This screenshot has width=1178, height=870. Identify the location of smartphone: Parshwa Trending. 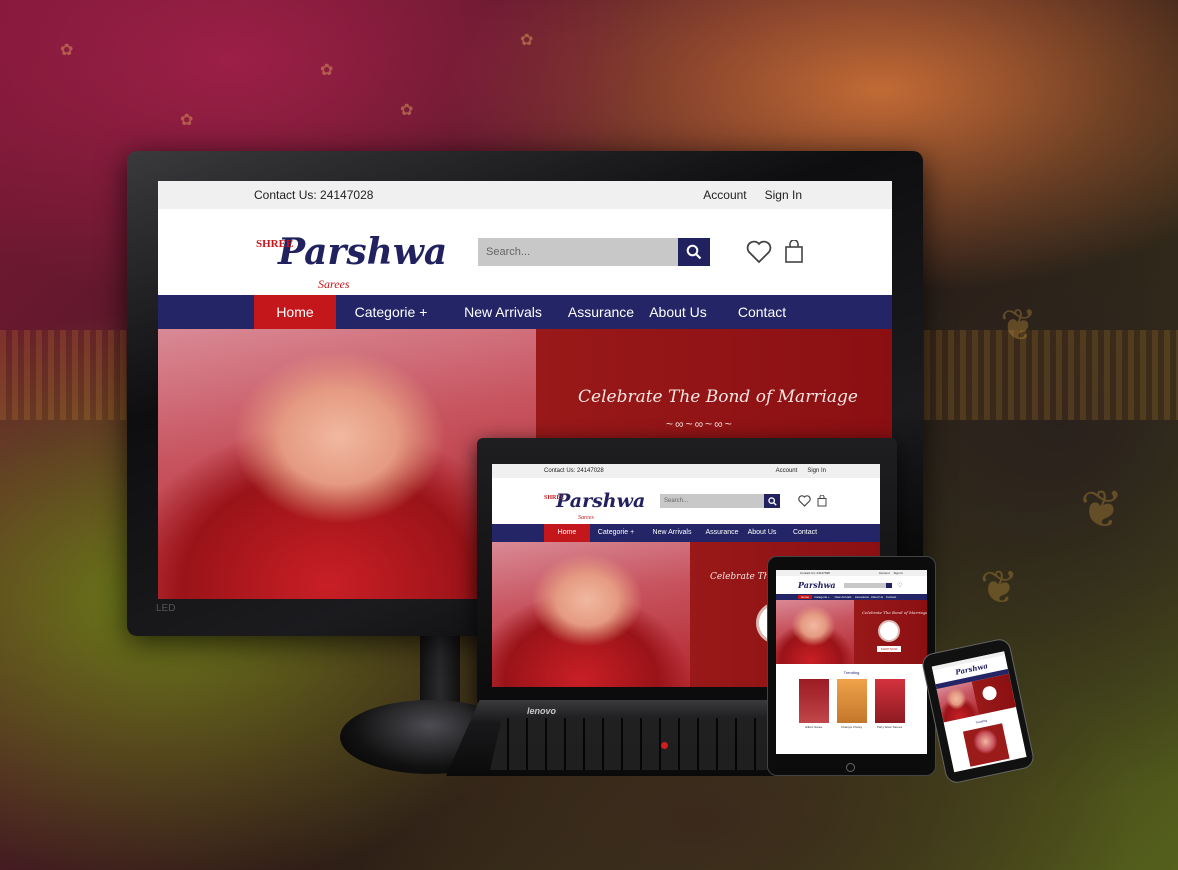
(978, 711).